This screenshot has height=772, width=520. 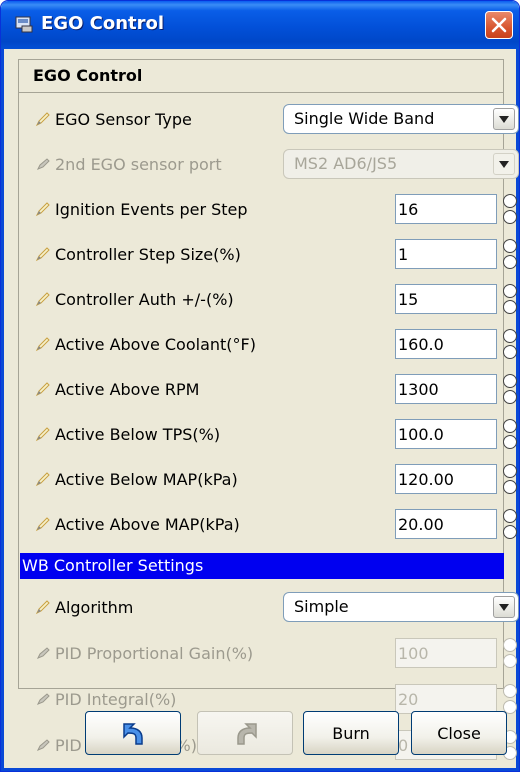 I want to click on undo-button, so click(x=133, y=733).